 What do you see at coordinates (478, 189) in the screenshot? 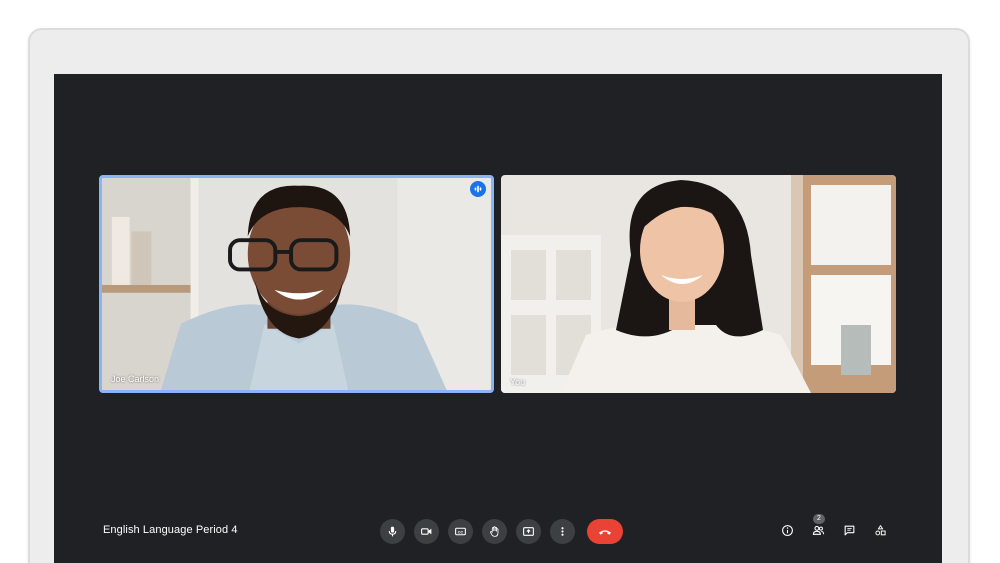
I see `speaking-indicator-icon` at bounding box center [478, 189].